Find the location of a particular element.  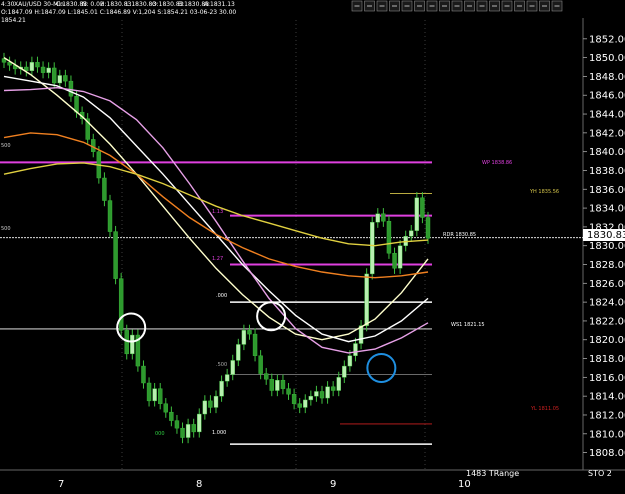

price-tick-label: 1812.00 is located at coordinates (607, 415).